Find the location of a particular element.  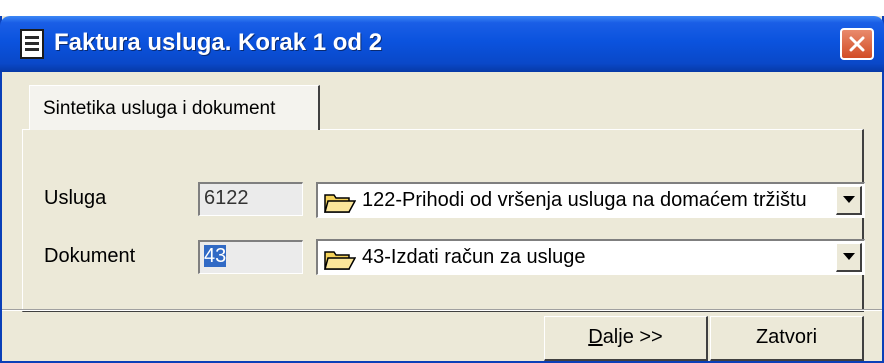

dokument-code-value: 43 is located at coordinates (215, 256).